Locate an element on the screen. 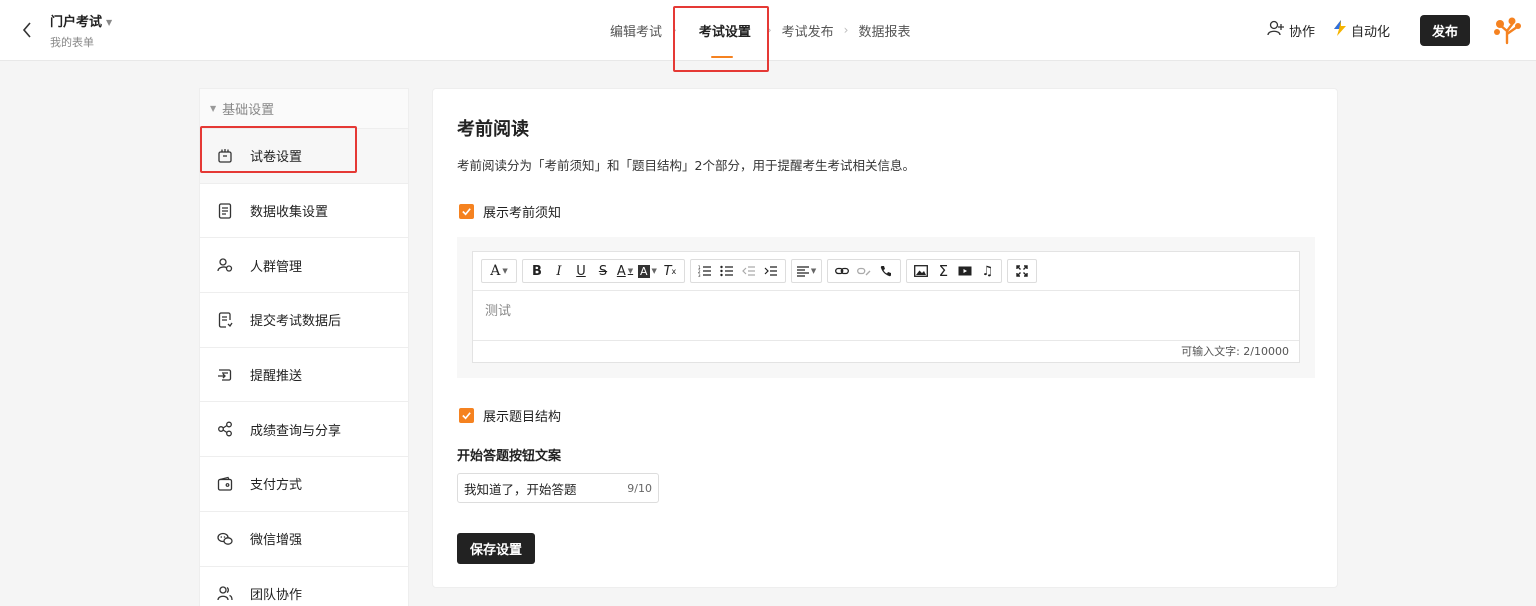  sidebar-item-label: 人群管理 is located at coordinates (276, 267).